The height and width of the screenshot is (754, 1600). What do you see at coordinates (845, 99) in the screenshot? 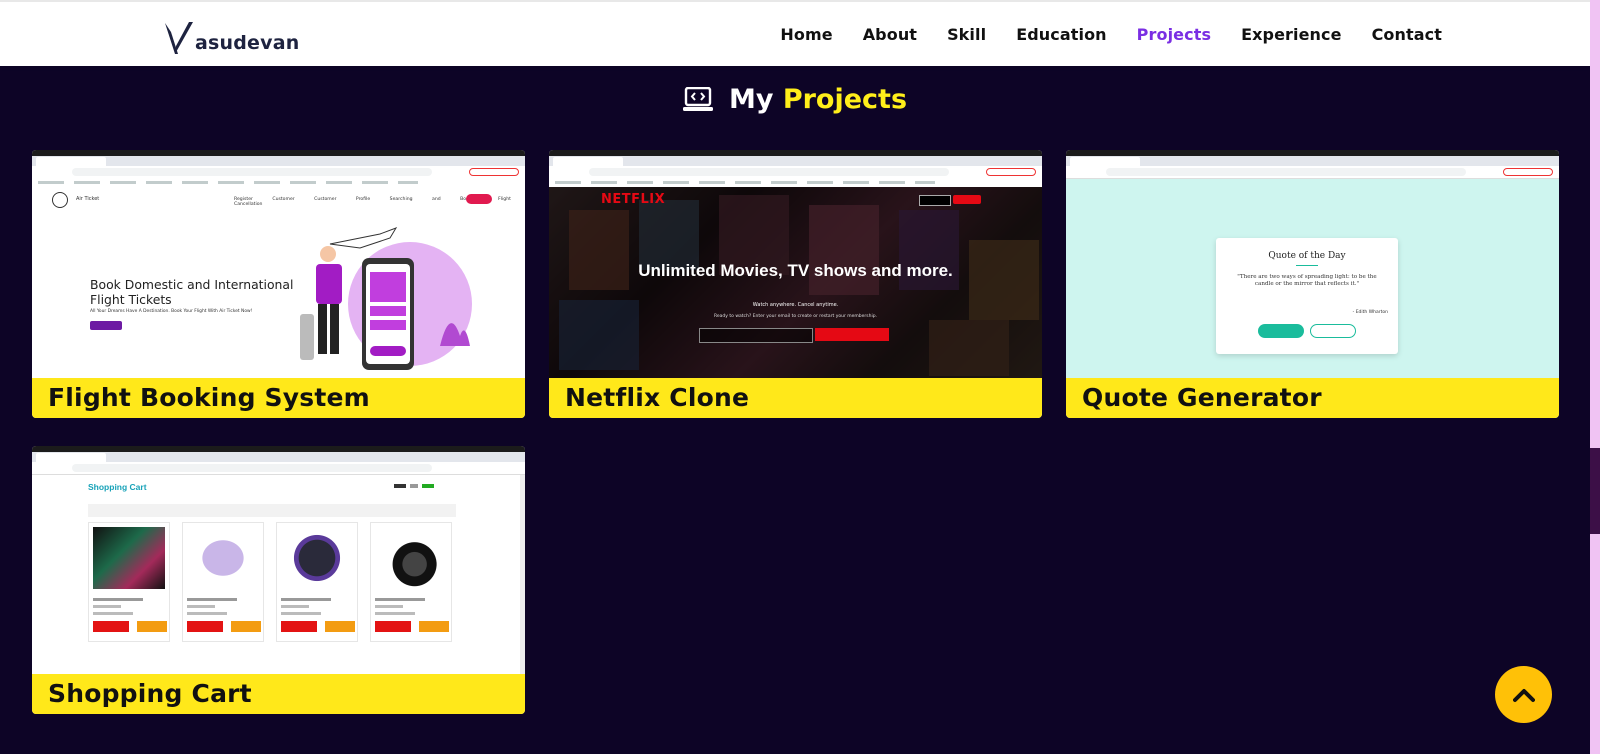
I see `heading-accent: Projects` at bounding box center [845, 99].